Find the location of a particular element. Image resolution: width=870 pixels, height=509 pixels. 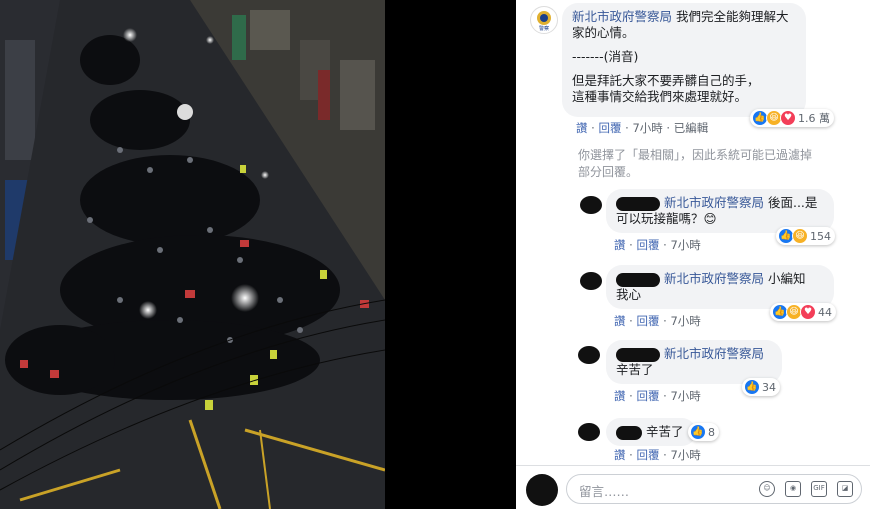

reaction-summary: 👍 😆 ♥ 44 is located at coordinates (803, 312).